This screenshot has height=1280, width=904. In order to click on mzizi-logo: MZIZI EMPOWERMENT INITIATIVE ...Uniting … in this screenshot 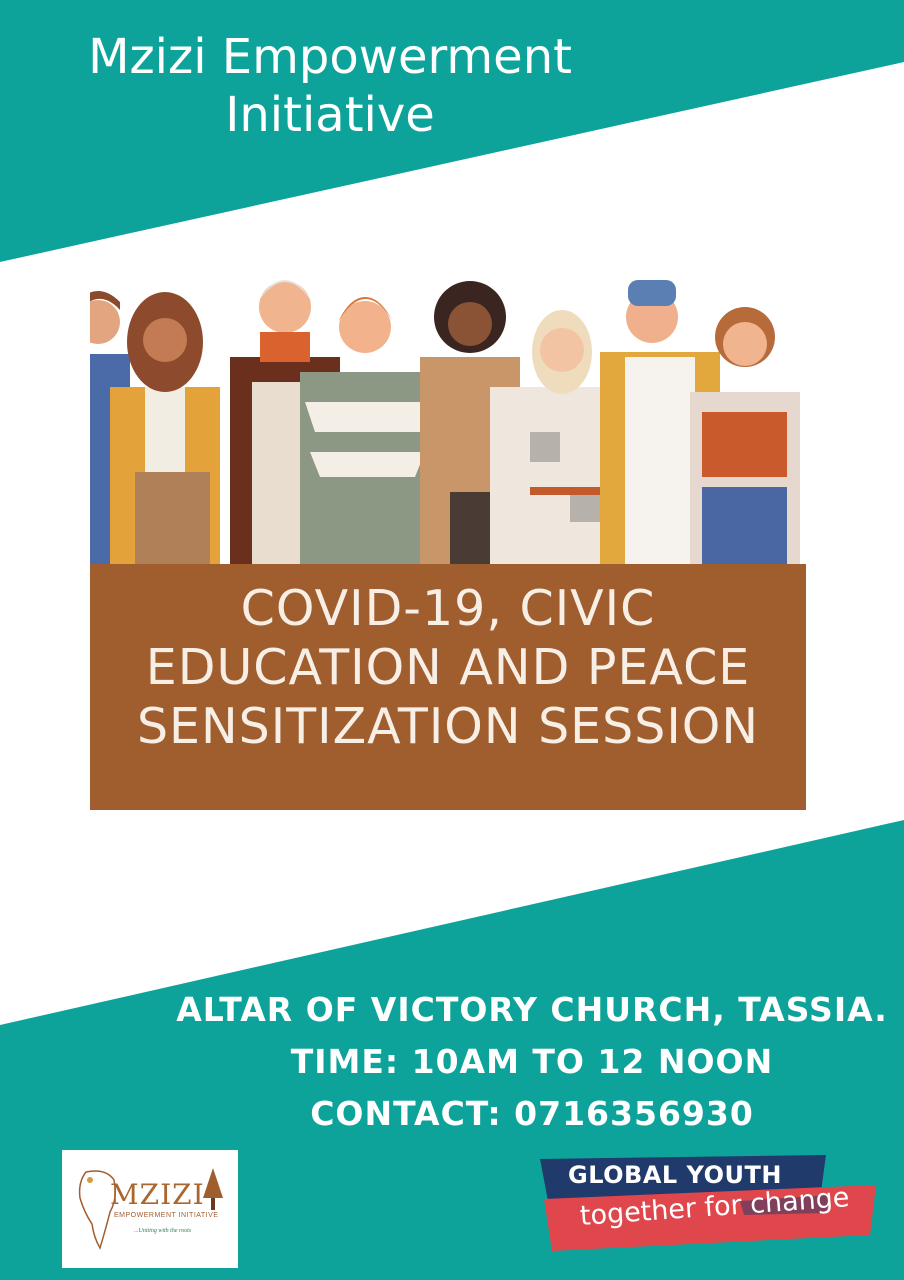, I will do `click(150, 1209)`.